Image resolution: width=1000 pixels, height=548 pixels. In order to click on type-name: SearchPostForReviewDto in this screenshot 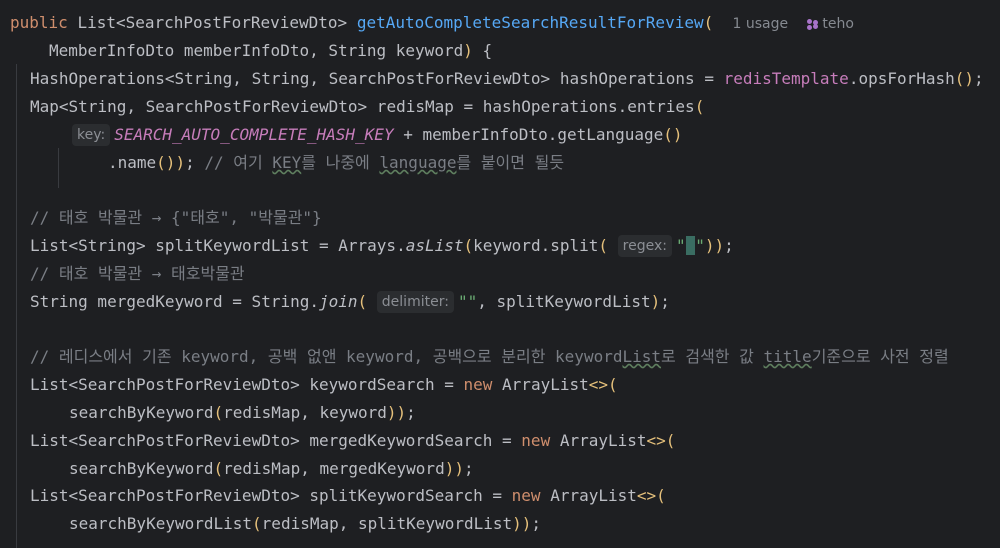, I will do `click(231, 22)`.